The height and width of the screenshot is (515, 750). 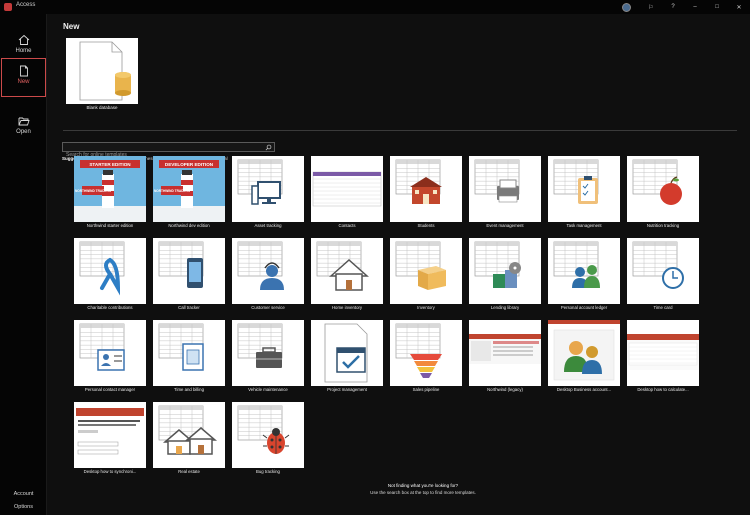 I want to click on template-label: Project management, so click(x=347, y=389).